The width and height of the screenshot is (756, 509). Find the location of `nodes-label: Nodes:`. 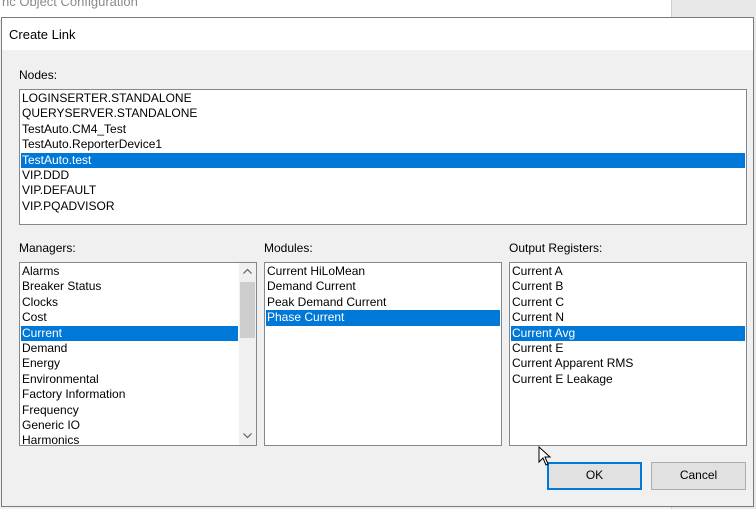

nodes-label: Nodes: is located at coordinates (38, 75).